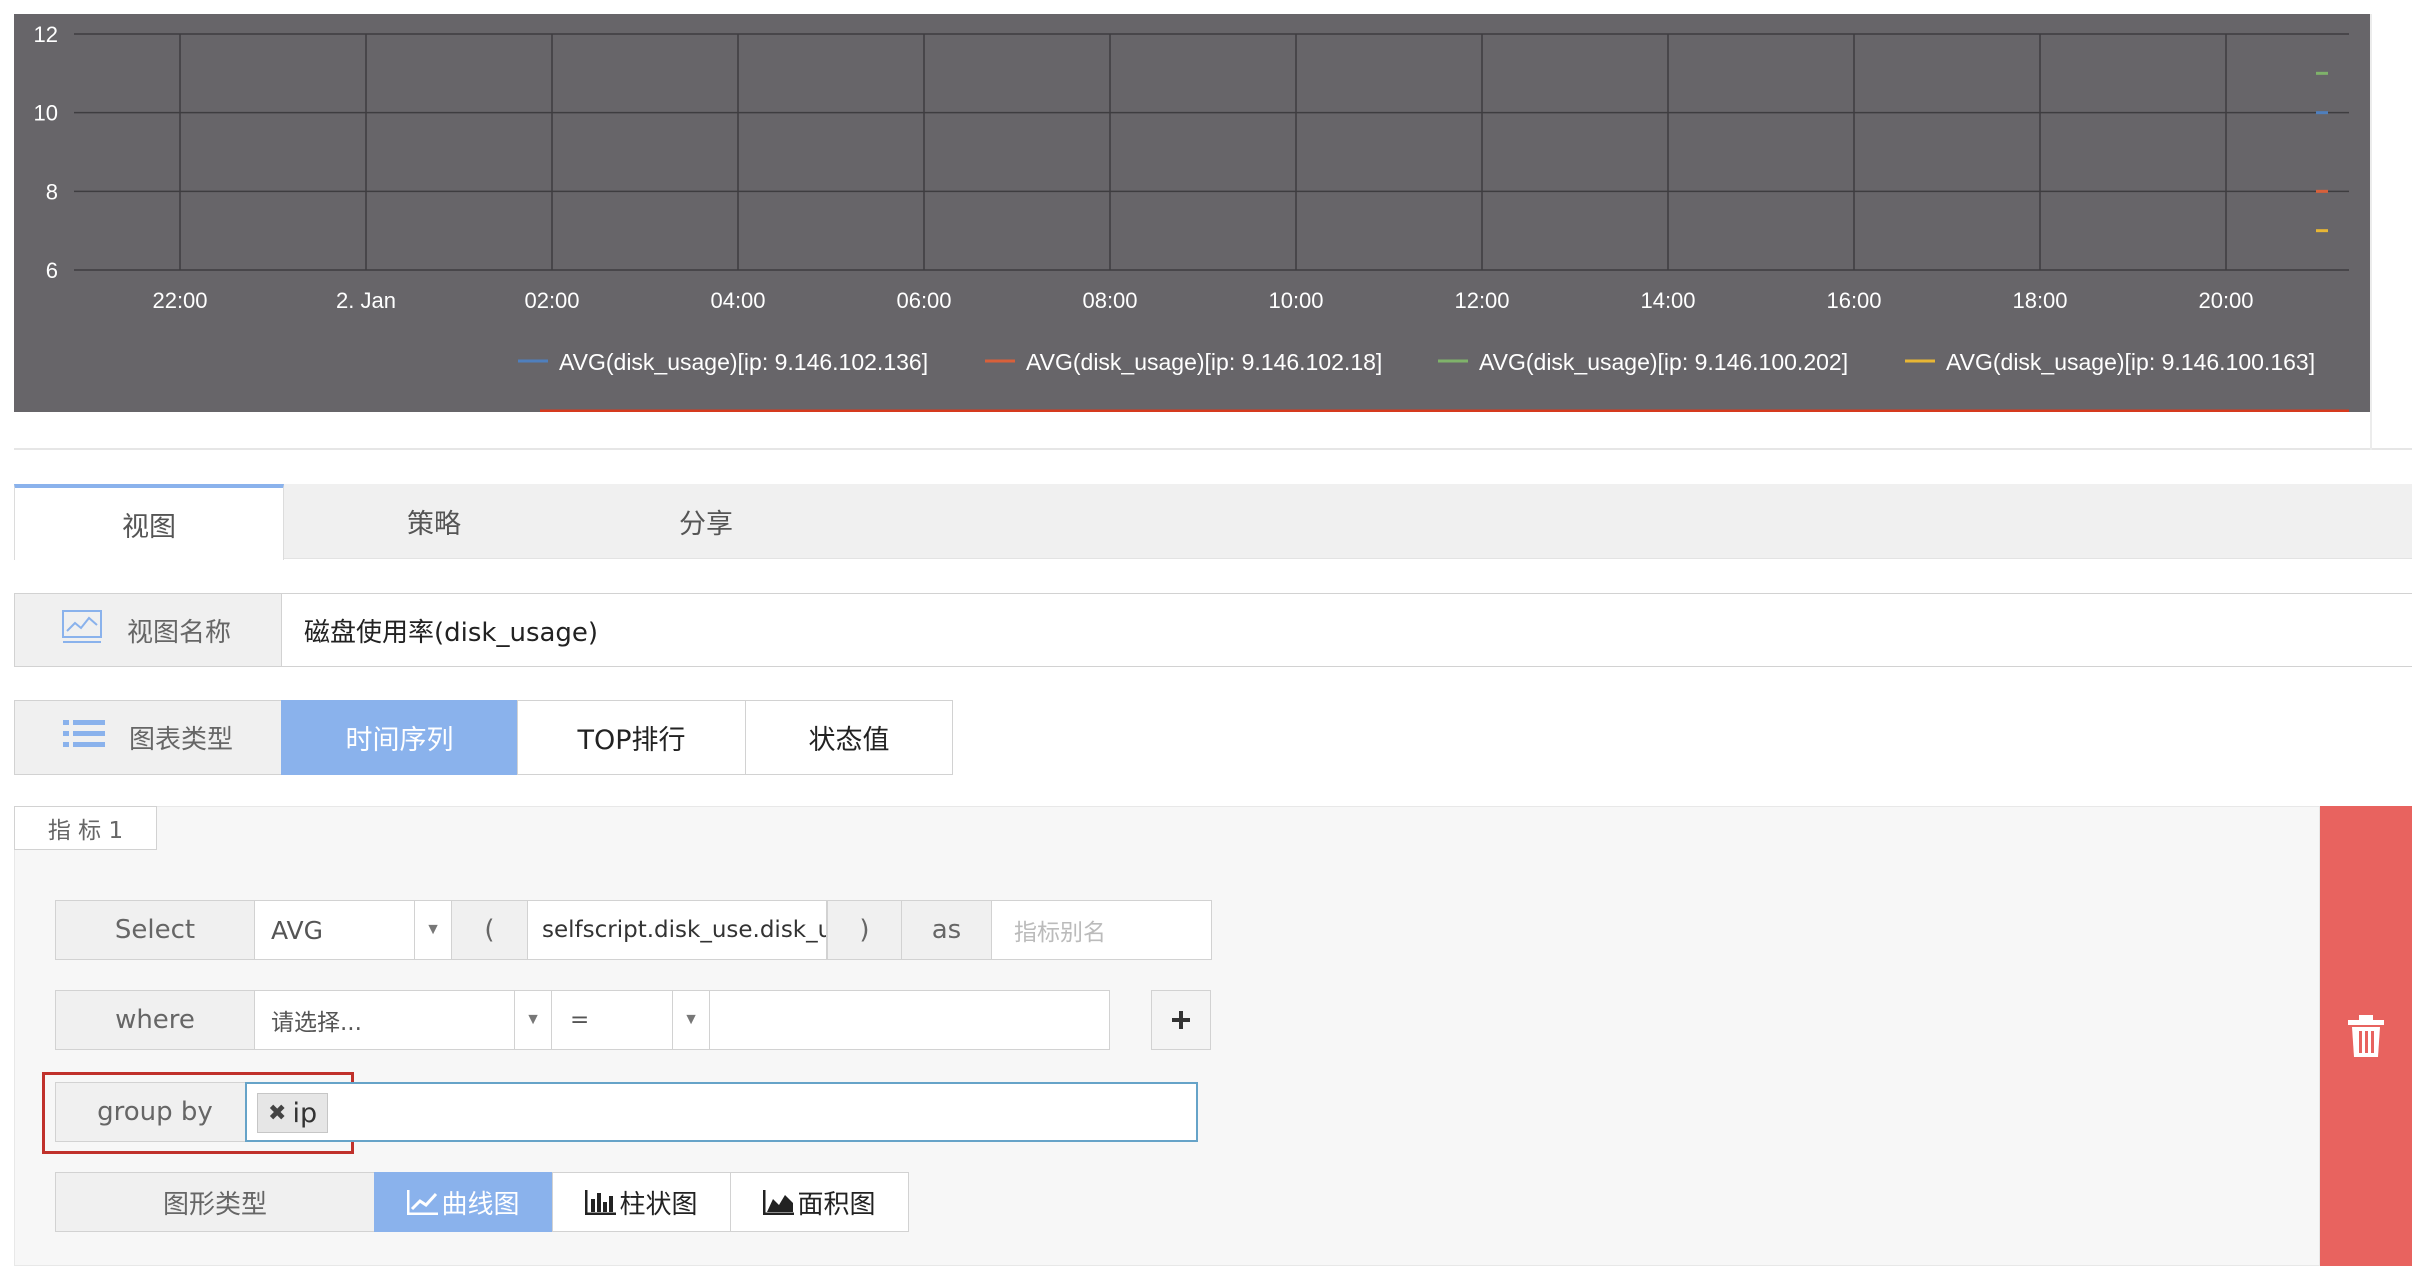  I want to click on x-tick-label: 12:00, so click(1481, 300).